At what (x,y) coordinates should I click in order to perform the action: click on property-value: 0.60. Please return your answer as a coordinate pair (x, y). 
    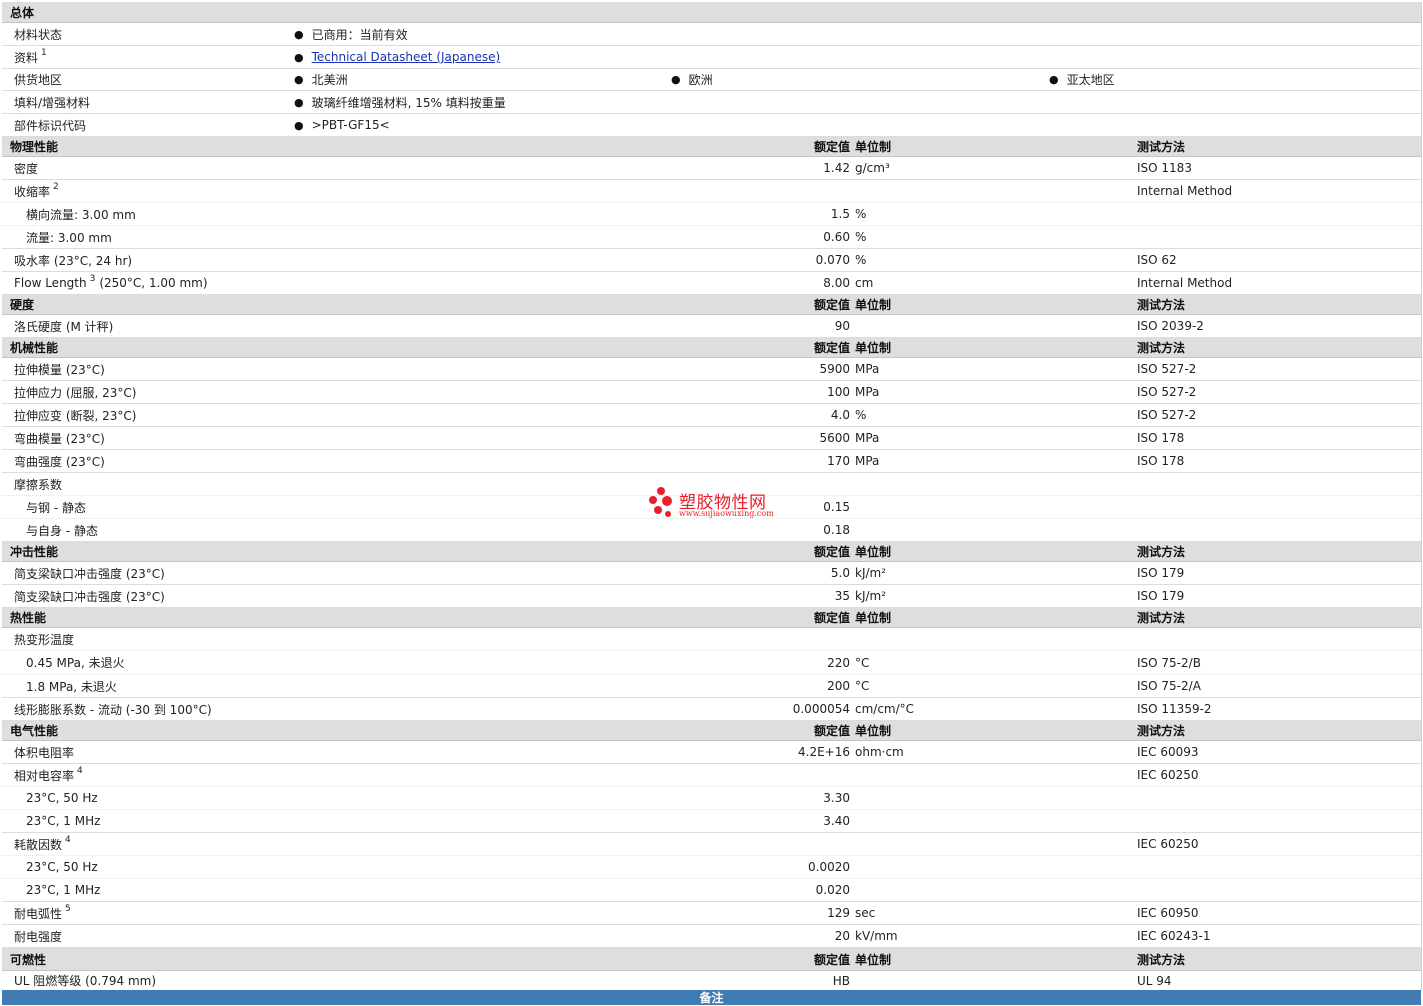
    Looking at the image, I should click on (836, 237).